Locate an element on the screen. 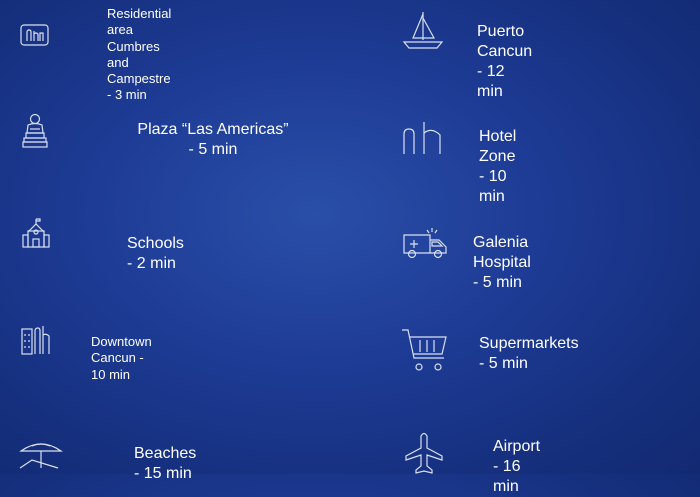 The height and width of the screenshot is (497, 700). beaches-label: Beaches - 15 min is located at coordinates (165, 463).